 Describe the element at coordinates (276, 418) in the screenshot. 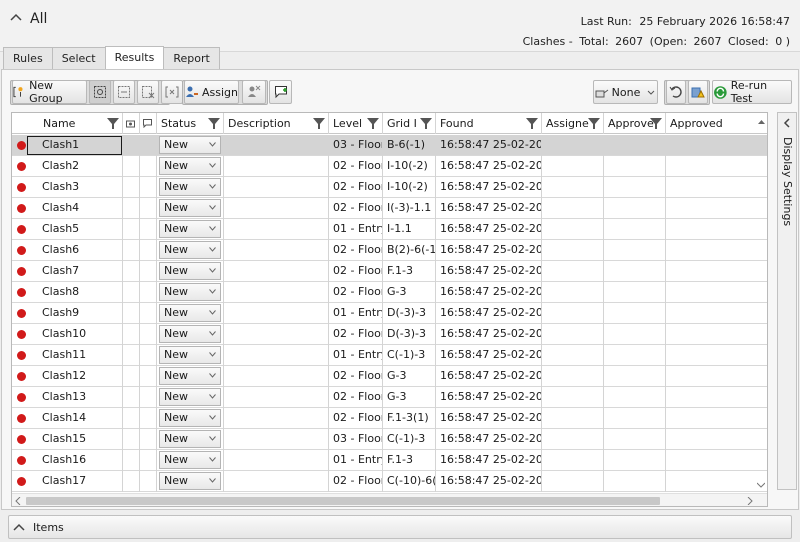

I see `desc-cell` at that location.